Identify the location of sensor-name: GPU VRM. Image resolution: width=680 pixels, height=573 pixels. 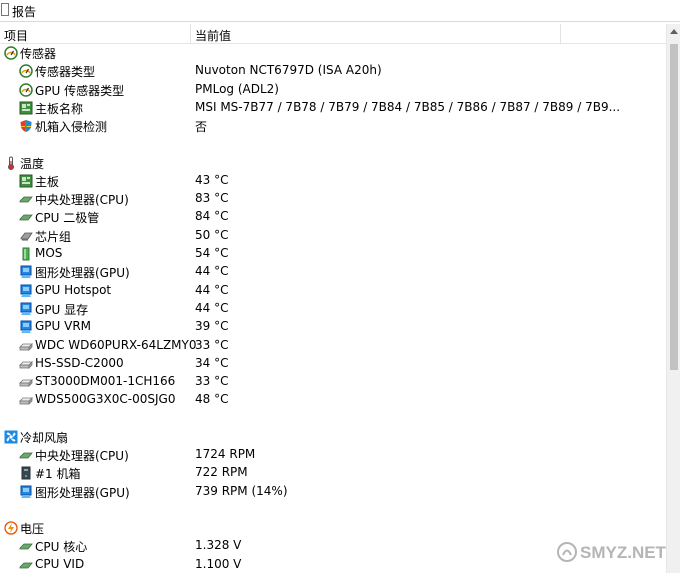
(63, 326).